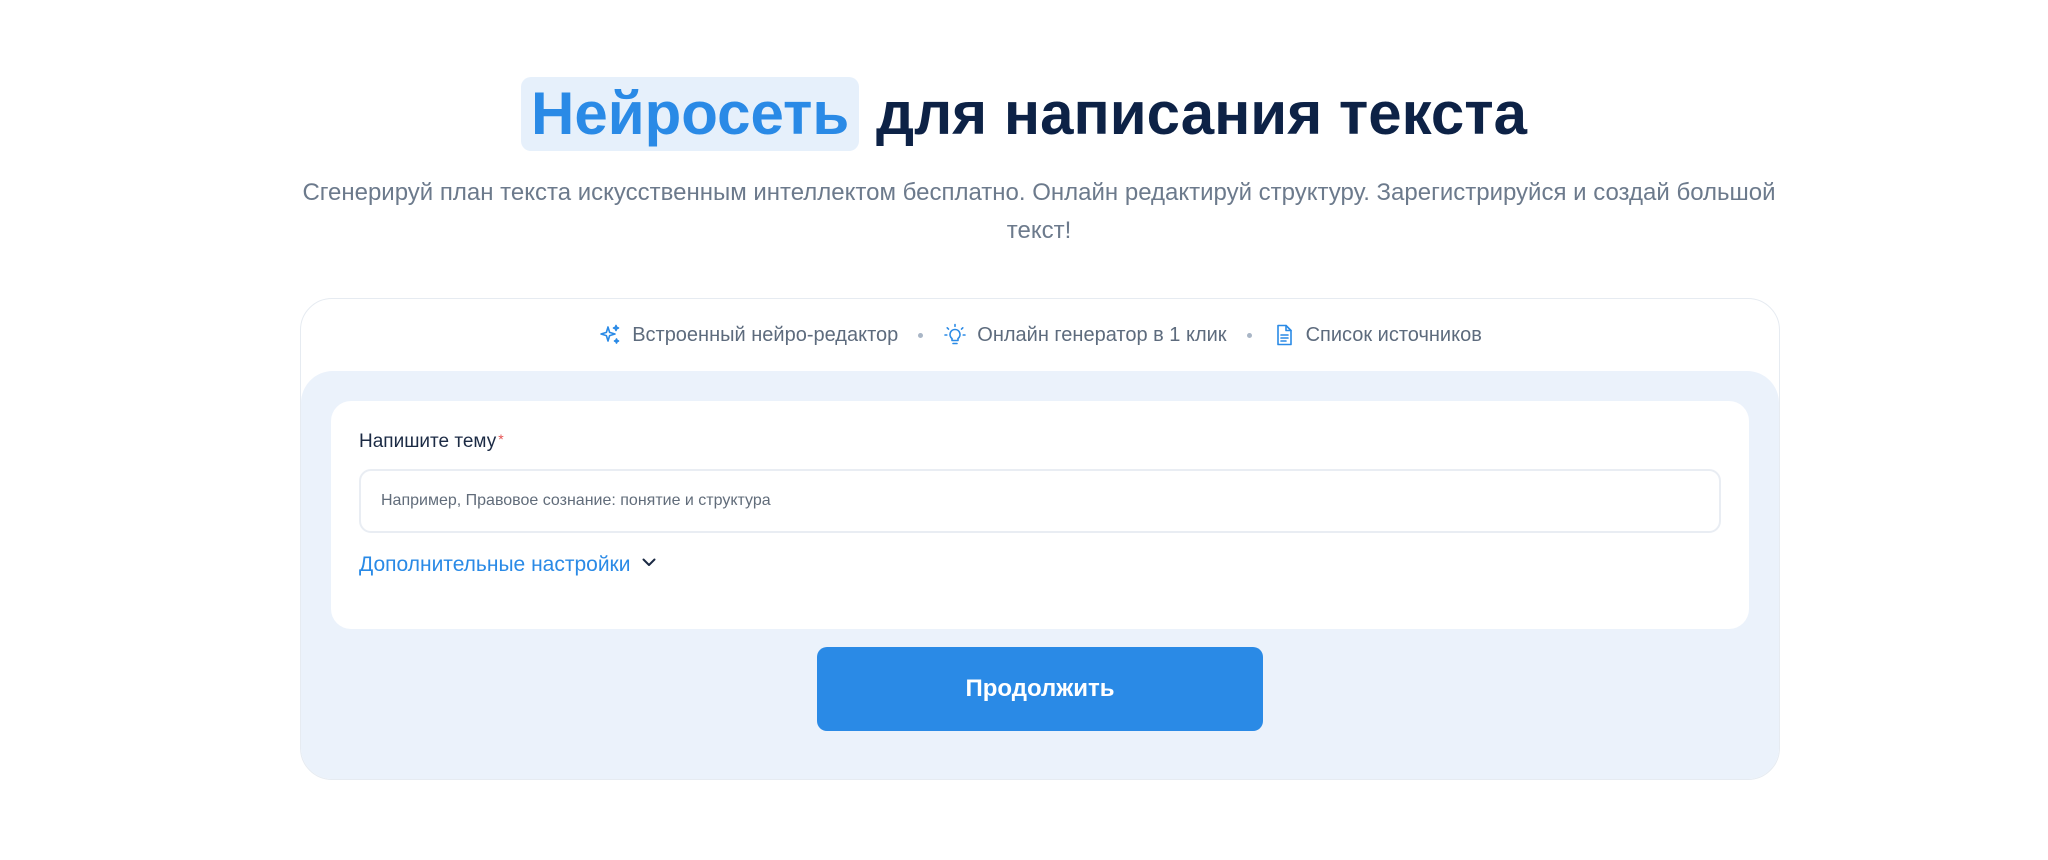 The image size is (2048, 860). What do you see at coordinates (649, 565) in the screenshot?
I see `chevron-down-icon` at bounding box center [649, 565].